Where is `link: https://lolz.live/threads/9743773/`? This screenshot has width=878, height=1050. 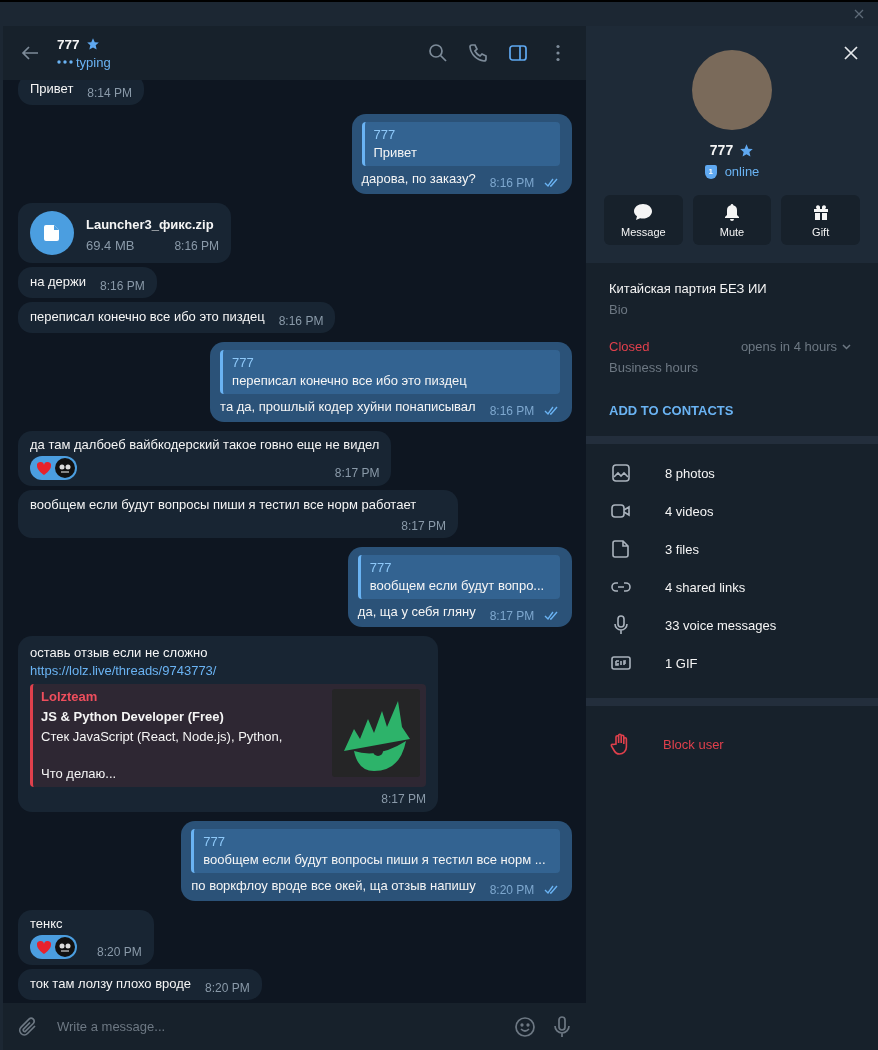
link: https://lolz.live/threads/9743773/ is located at coordinates (228, 670).